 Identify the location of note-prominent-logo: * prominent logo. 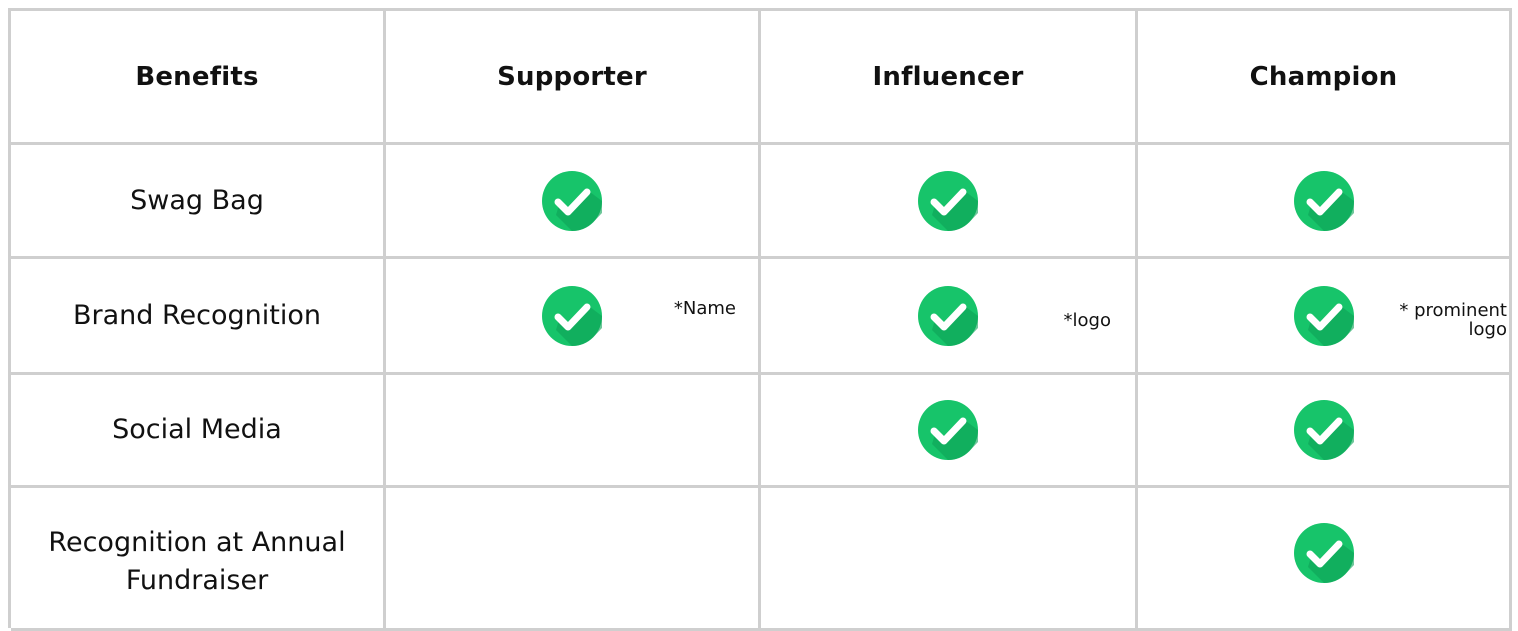
(1432, 320).